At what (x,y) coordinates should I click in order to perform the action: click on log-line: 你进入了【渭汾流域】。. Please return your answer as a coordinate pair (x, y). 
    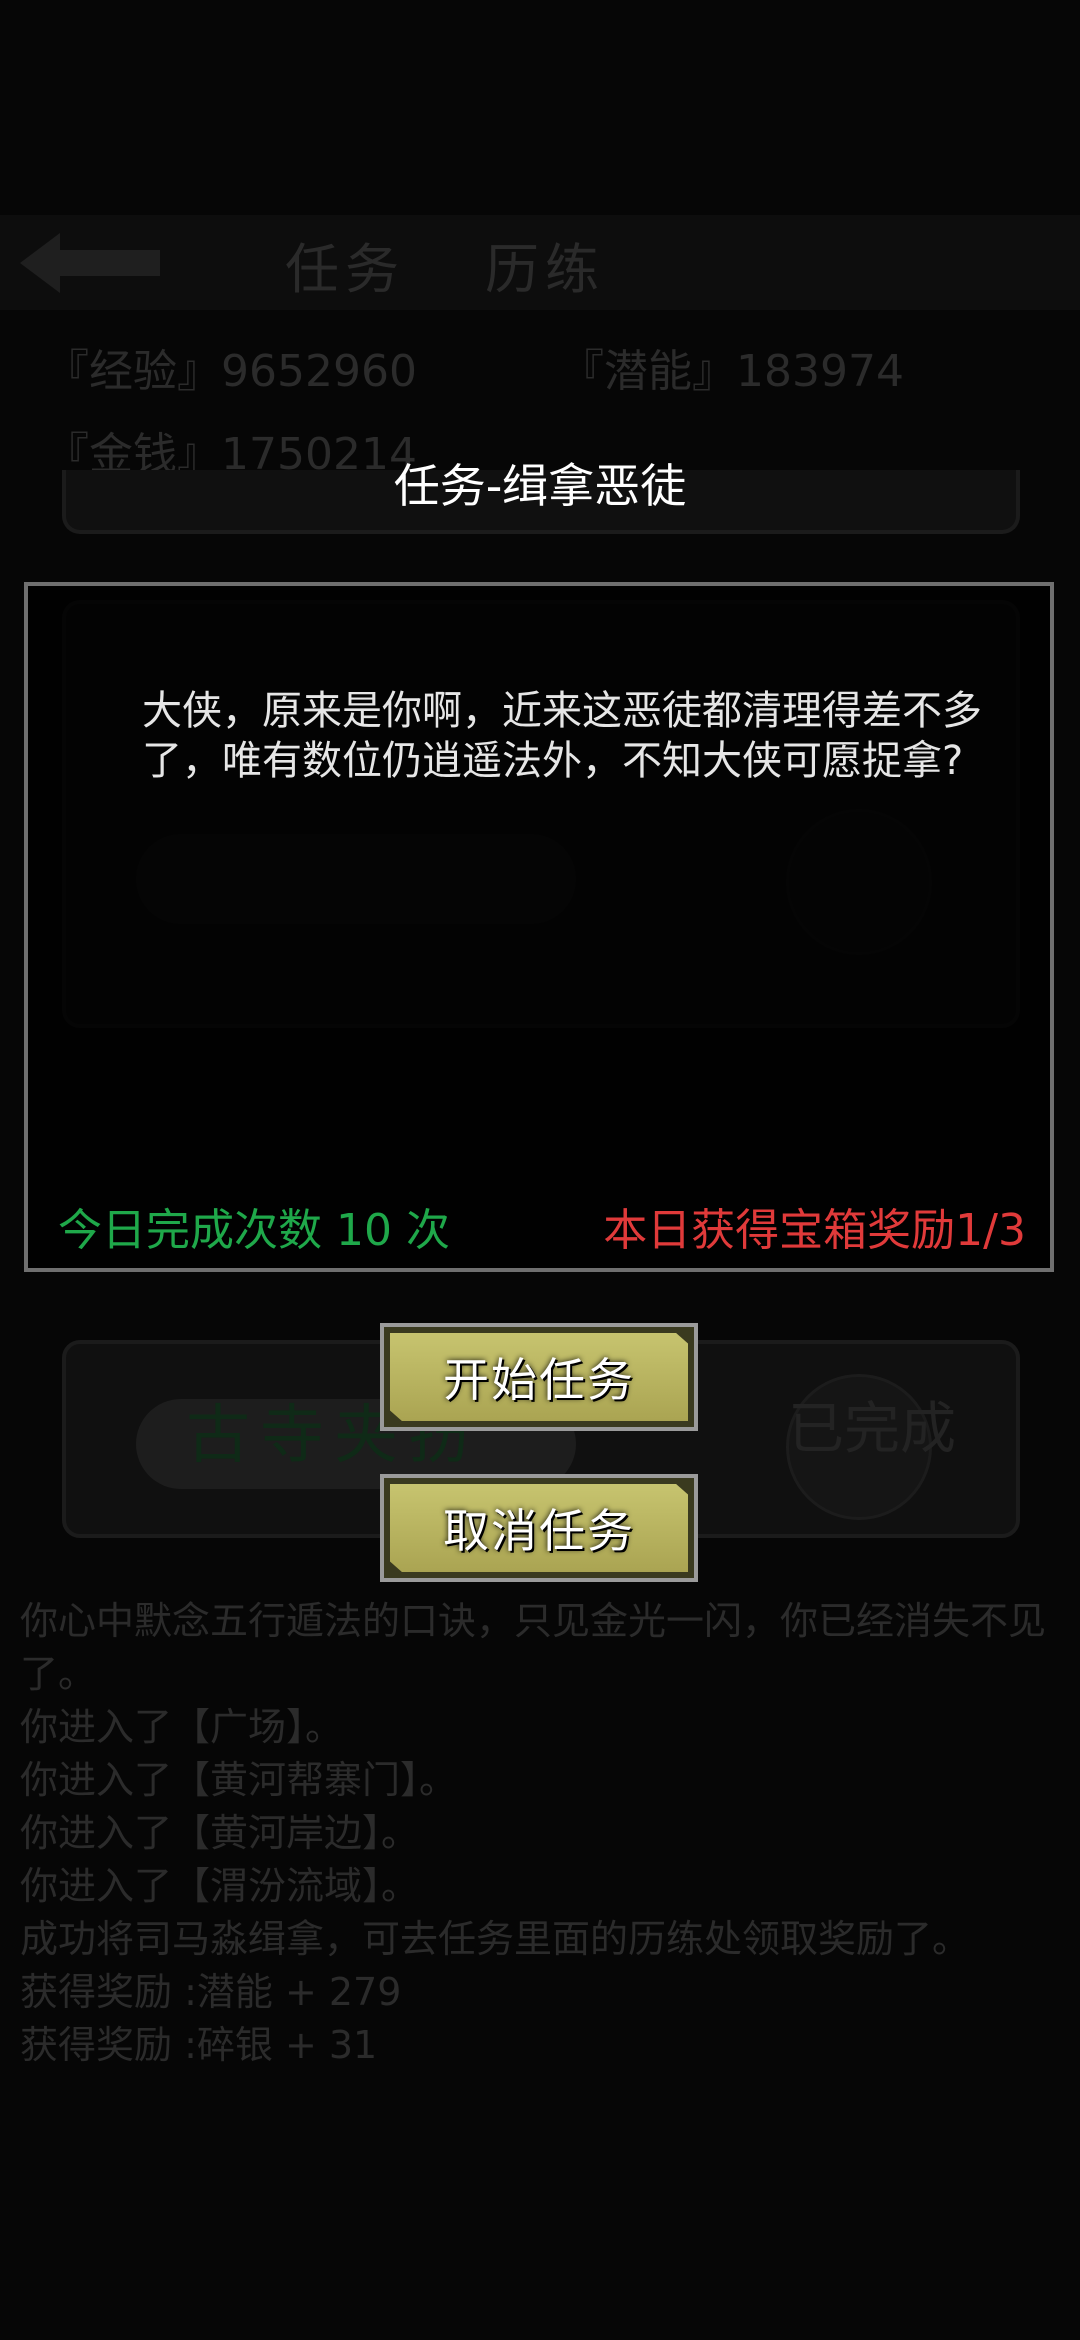
    Looking at the image, I should click on (220, 1886).